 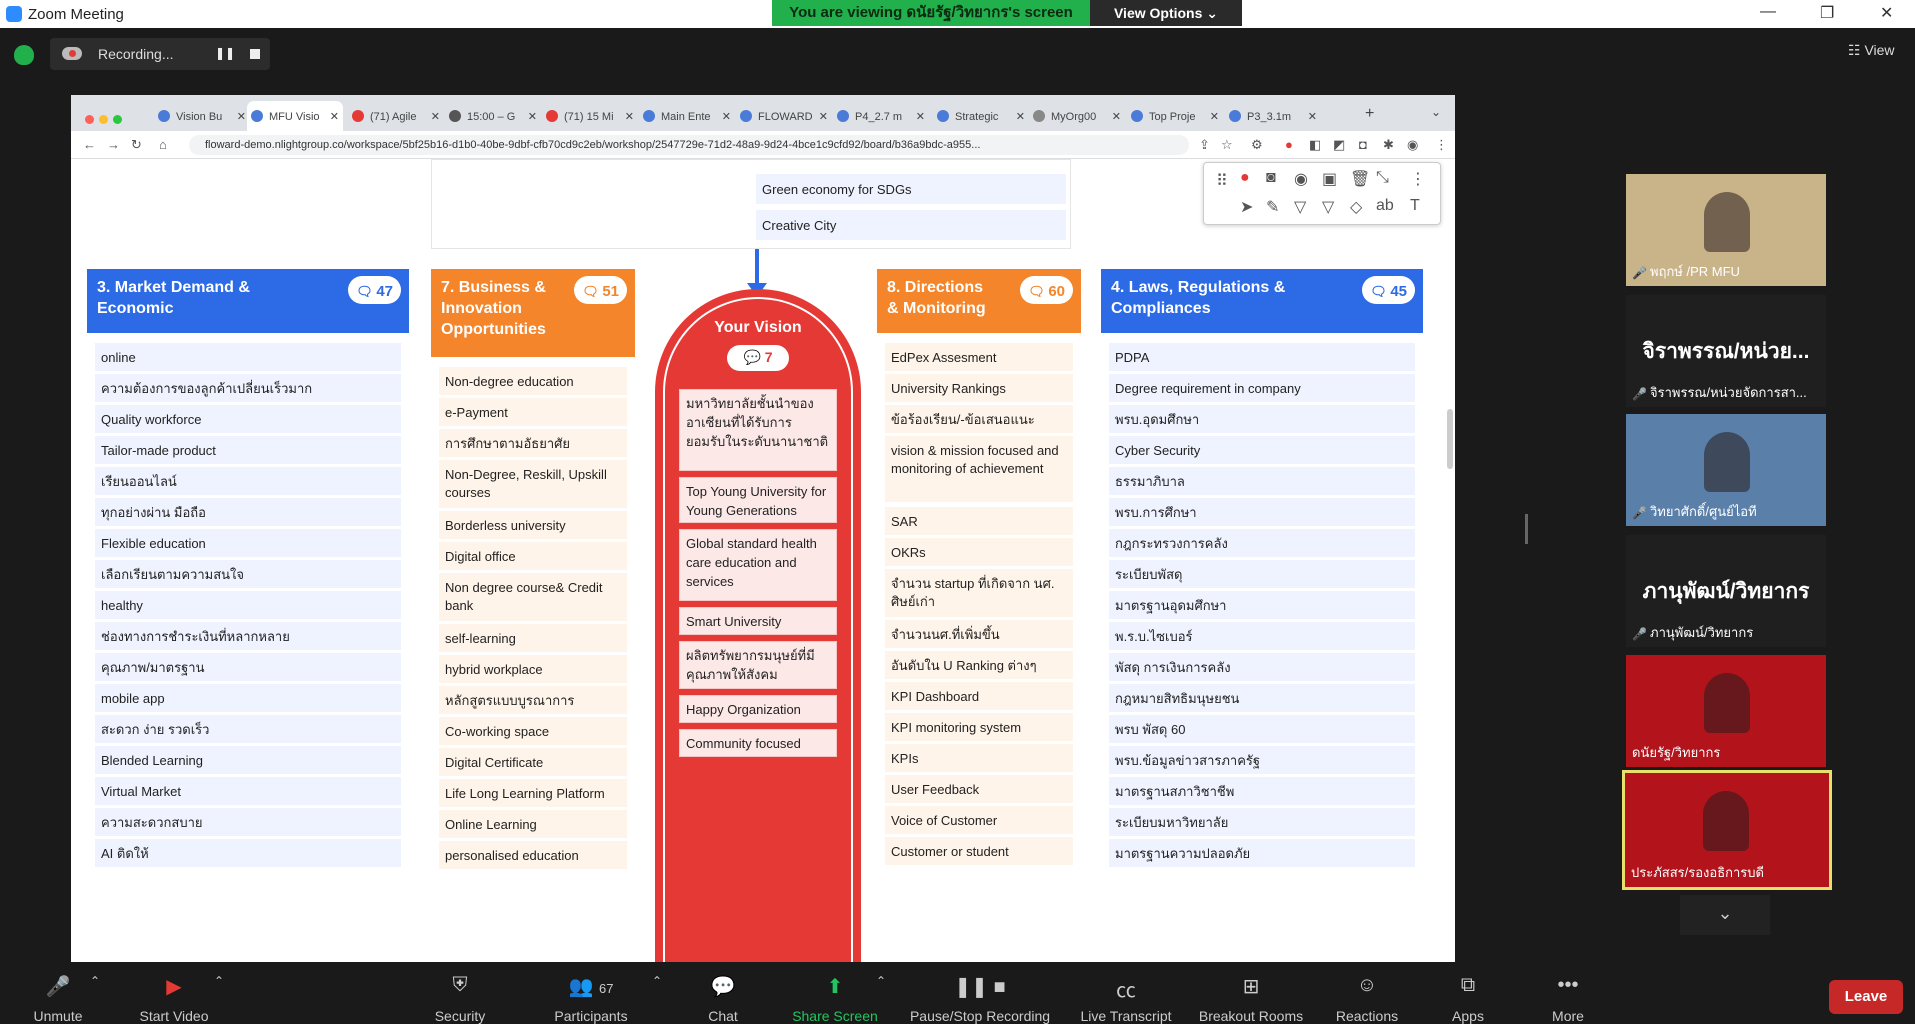 I want to click on board-item: จำนวนนศ.ที่เพิ่มขึ้น, so click(x=979, y=634).